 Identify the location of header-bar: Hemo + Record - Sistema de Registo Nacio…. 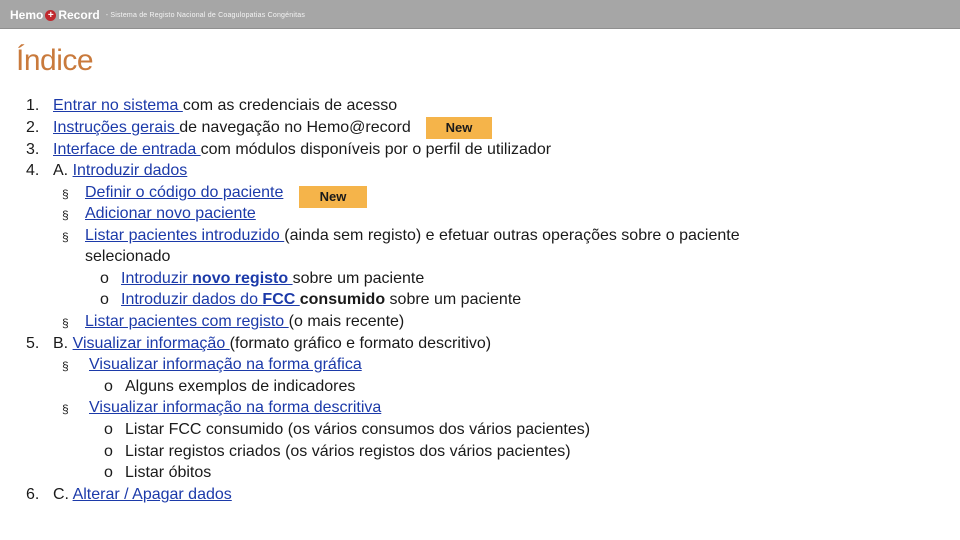
(480, 14).